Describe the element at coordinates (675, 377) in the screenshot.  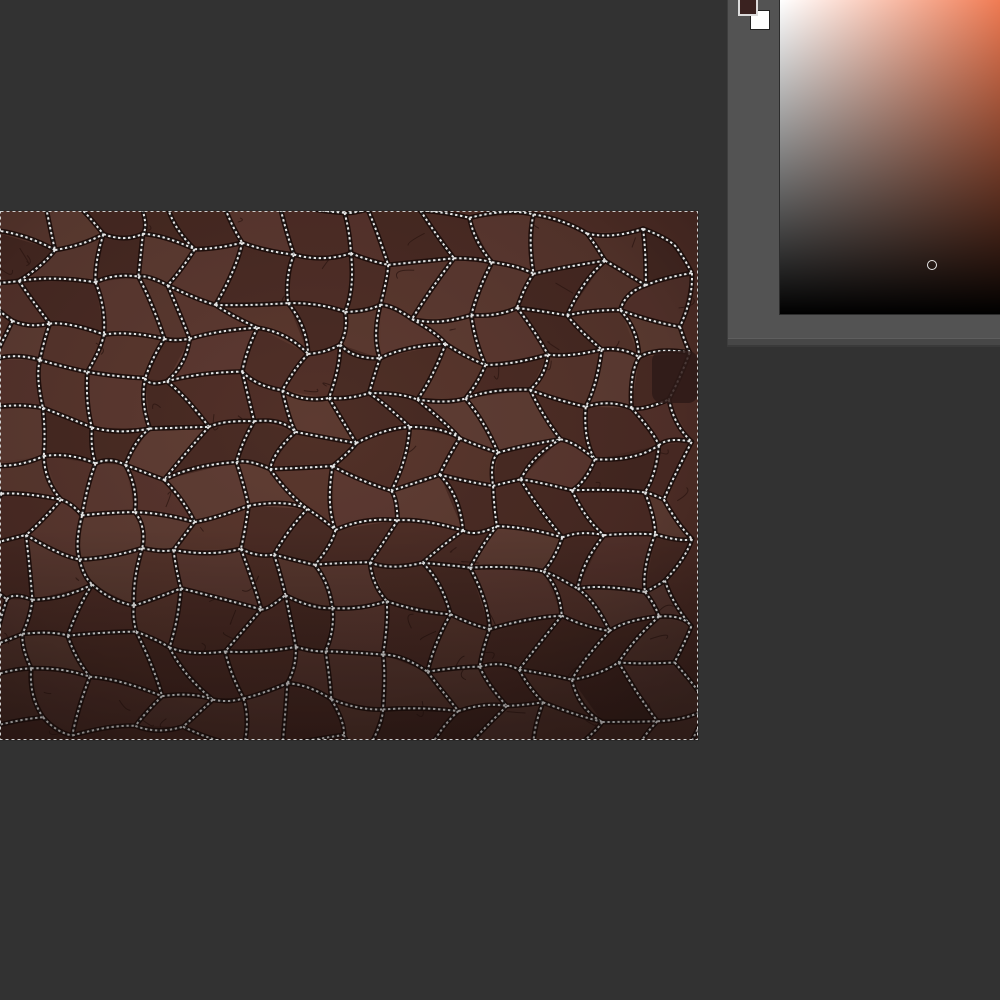
I see `dark-patch` at that location.